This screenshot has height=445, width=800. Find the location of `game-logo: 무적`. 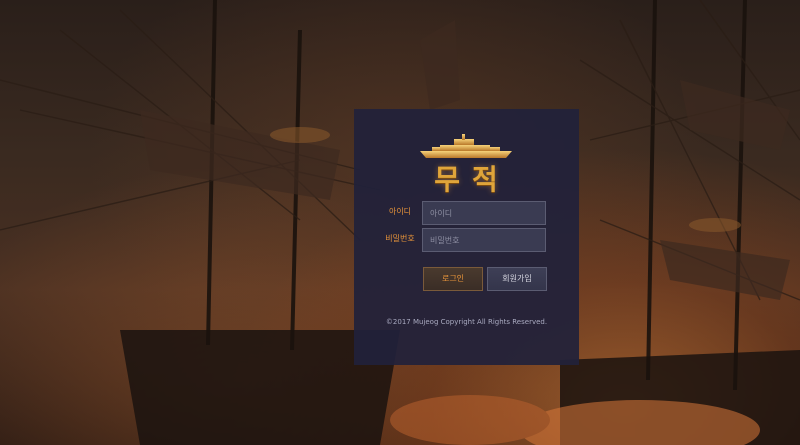

game-logo: 무적 is located at coordinates (466, 165).